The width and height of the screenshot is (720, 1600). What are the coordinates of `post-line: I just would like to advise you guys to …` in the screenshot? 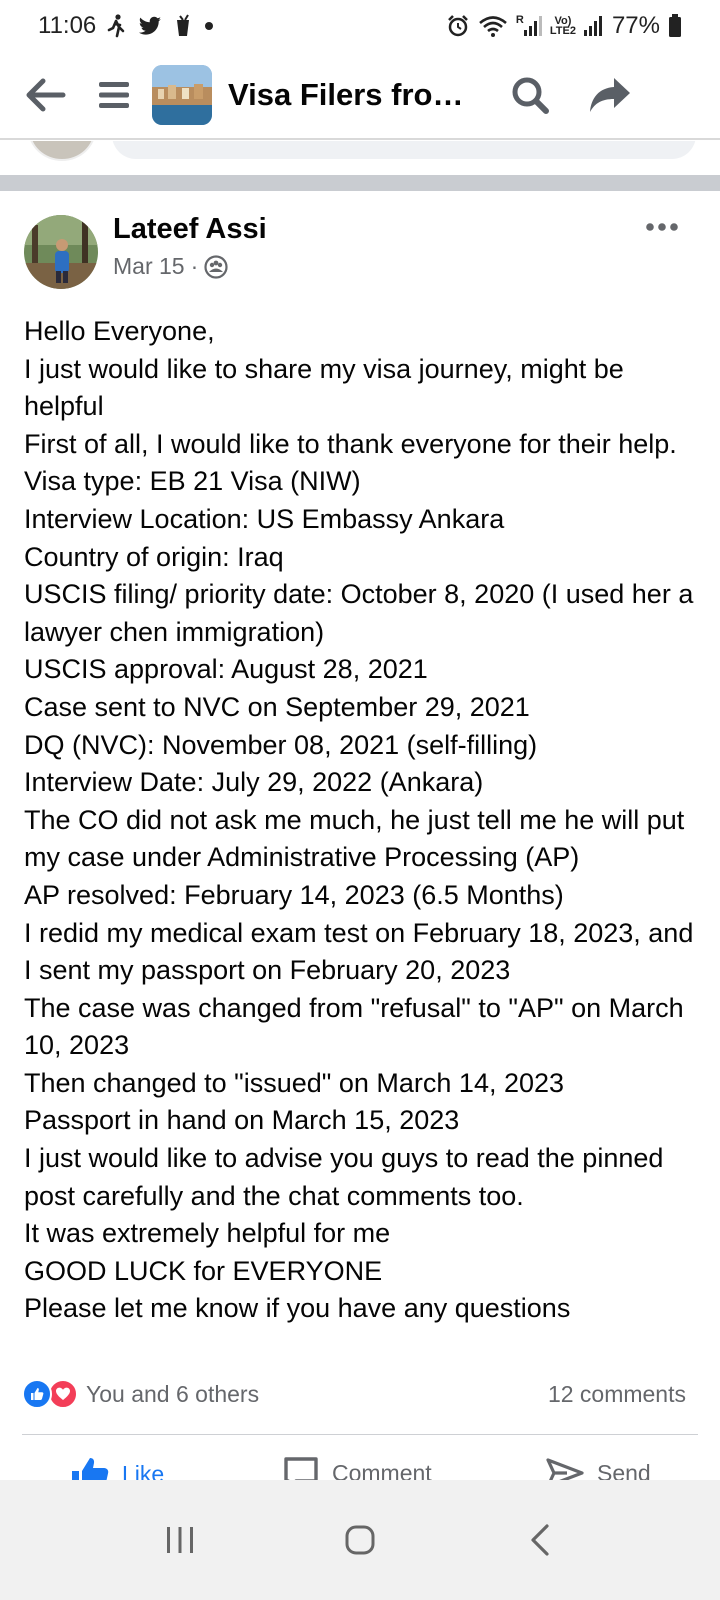 It's located at (344, 1177).